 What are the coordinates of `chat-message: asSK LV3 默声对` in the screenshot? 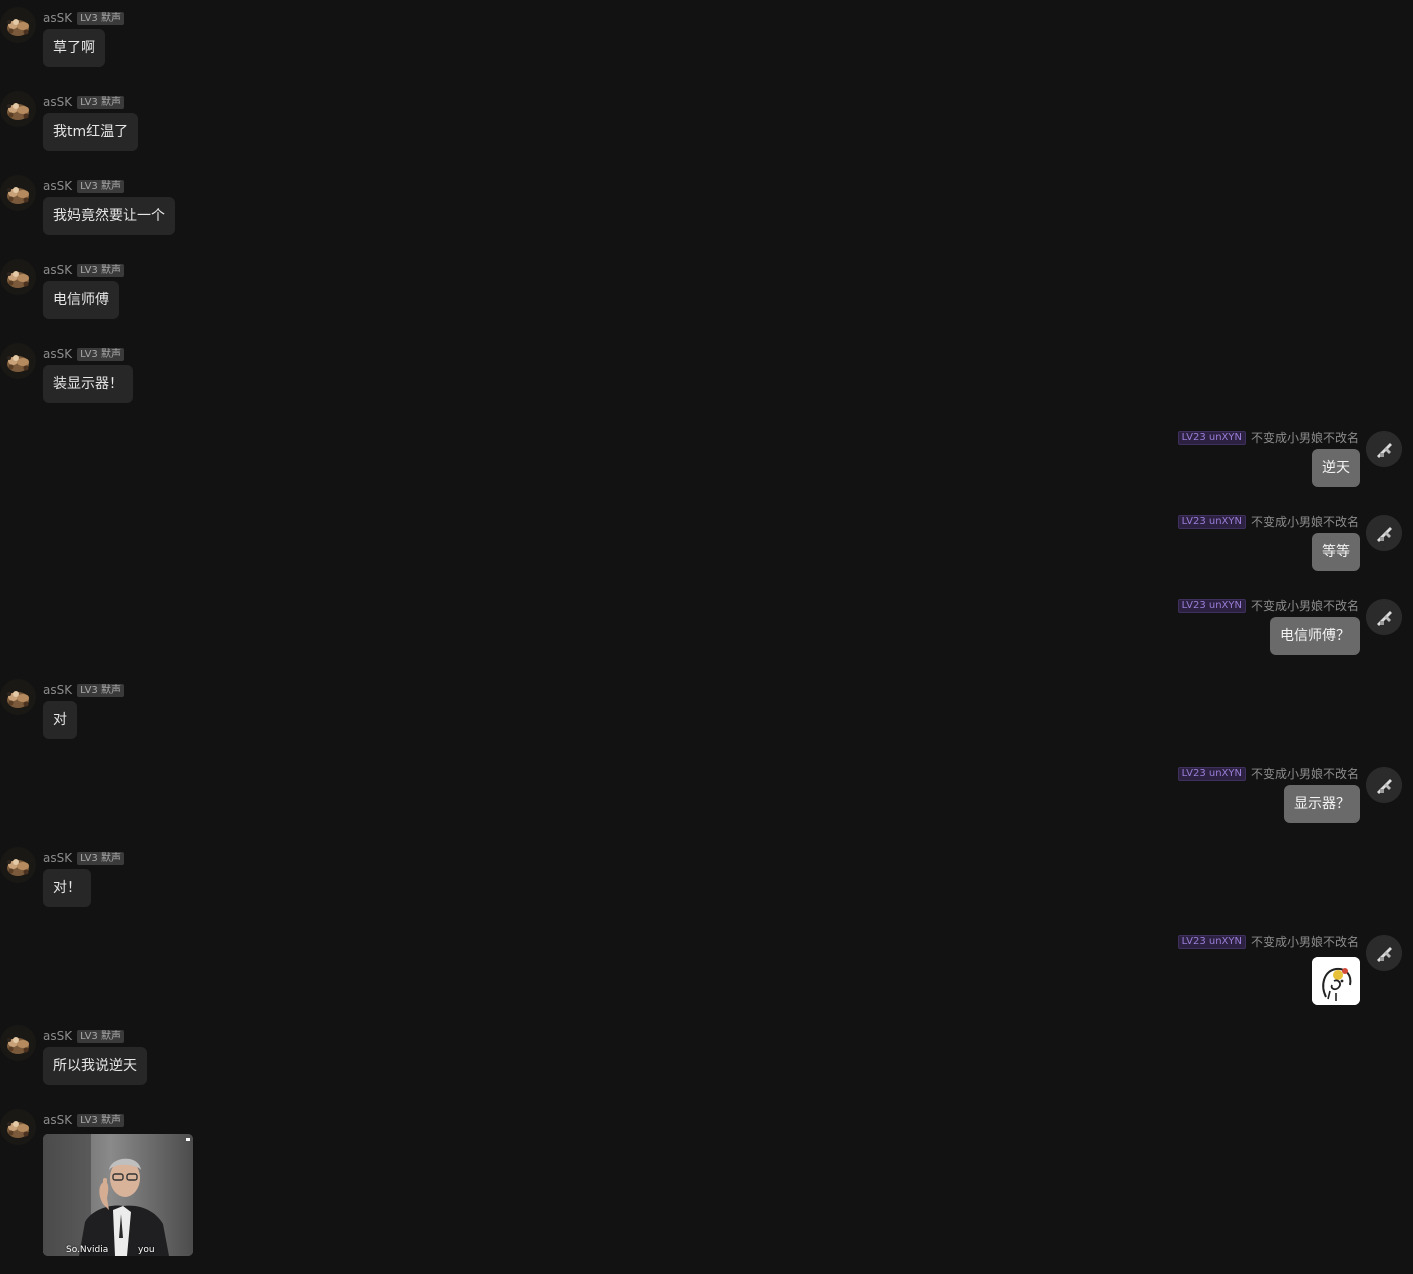 It's located at (706, 710).